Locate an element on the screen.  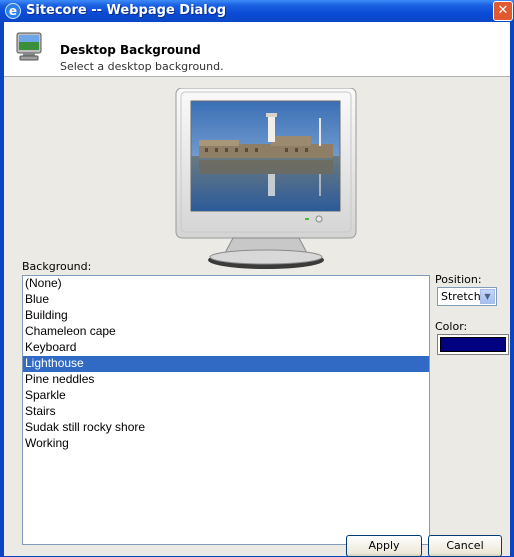
position-select-value: Stretch is located at coordinates (461, 296).